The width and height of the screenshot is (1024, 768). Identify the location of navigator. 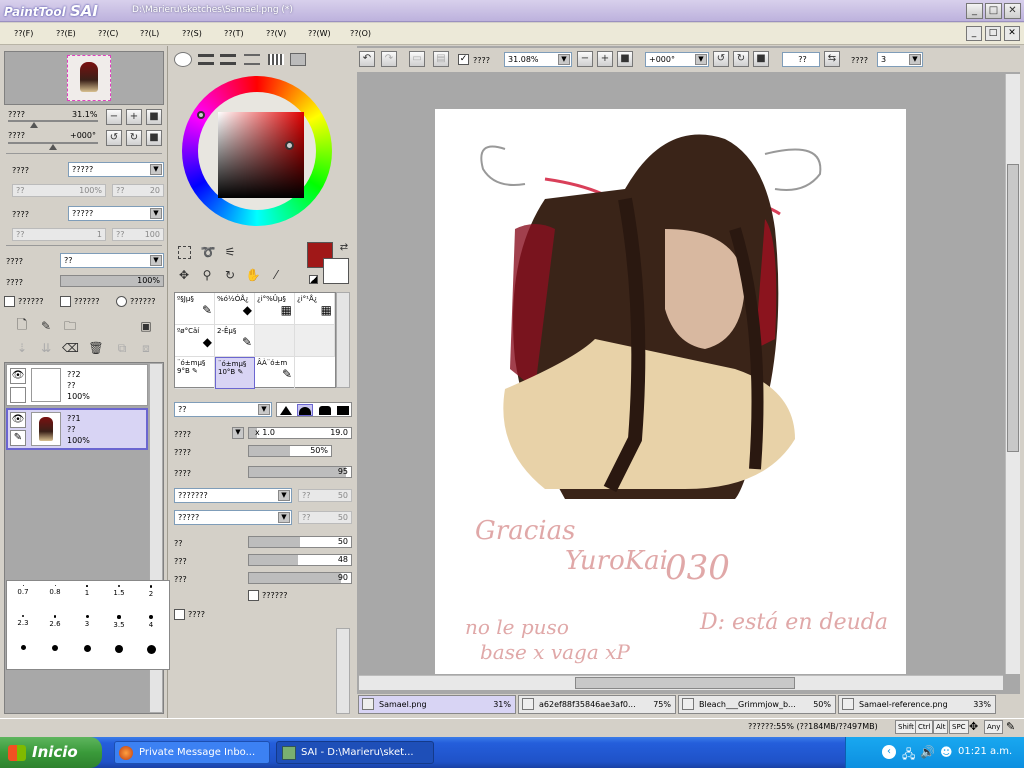
(84, 78).